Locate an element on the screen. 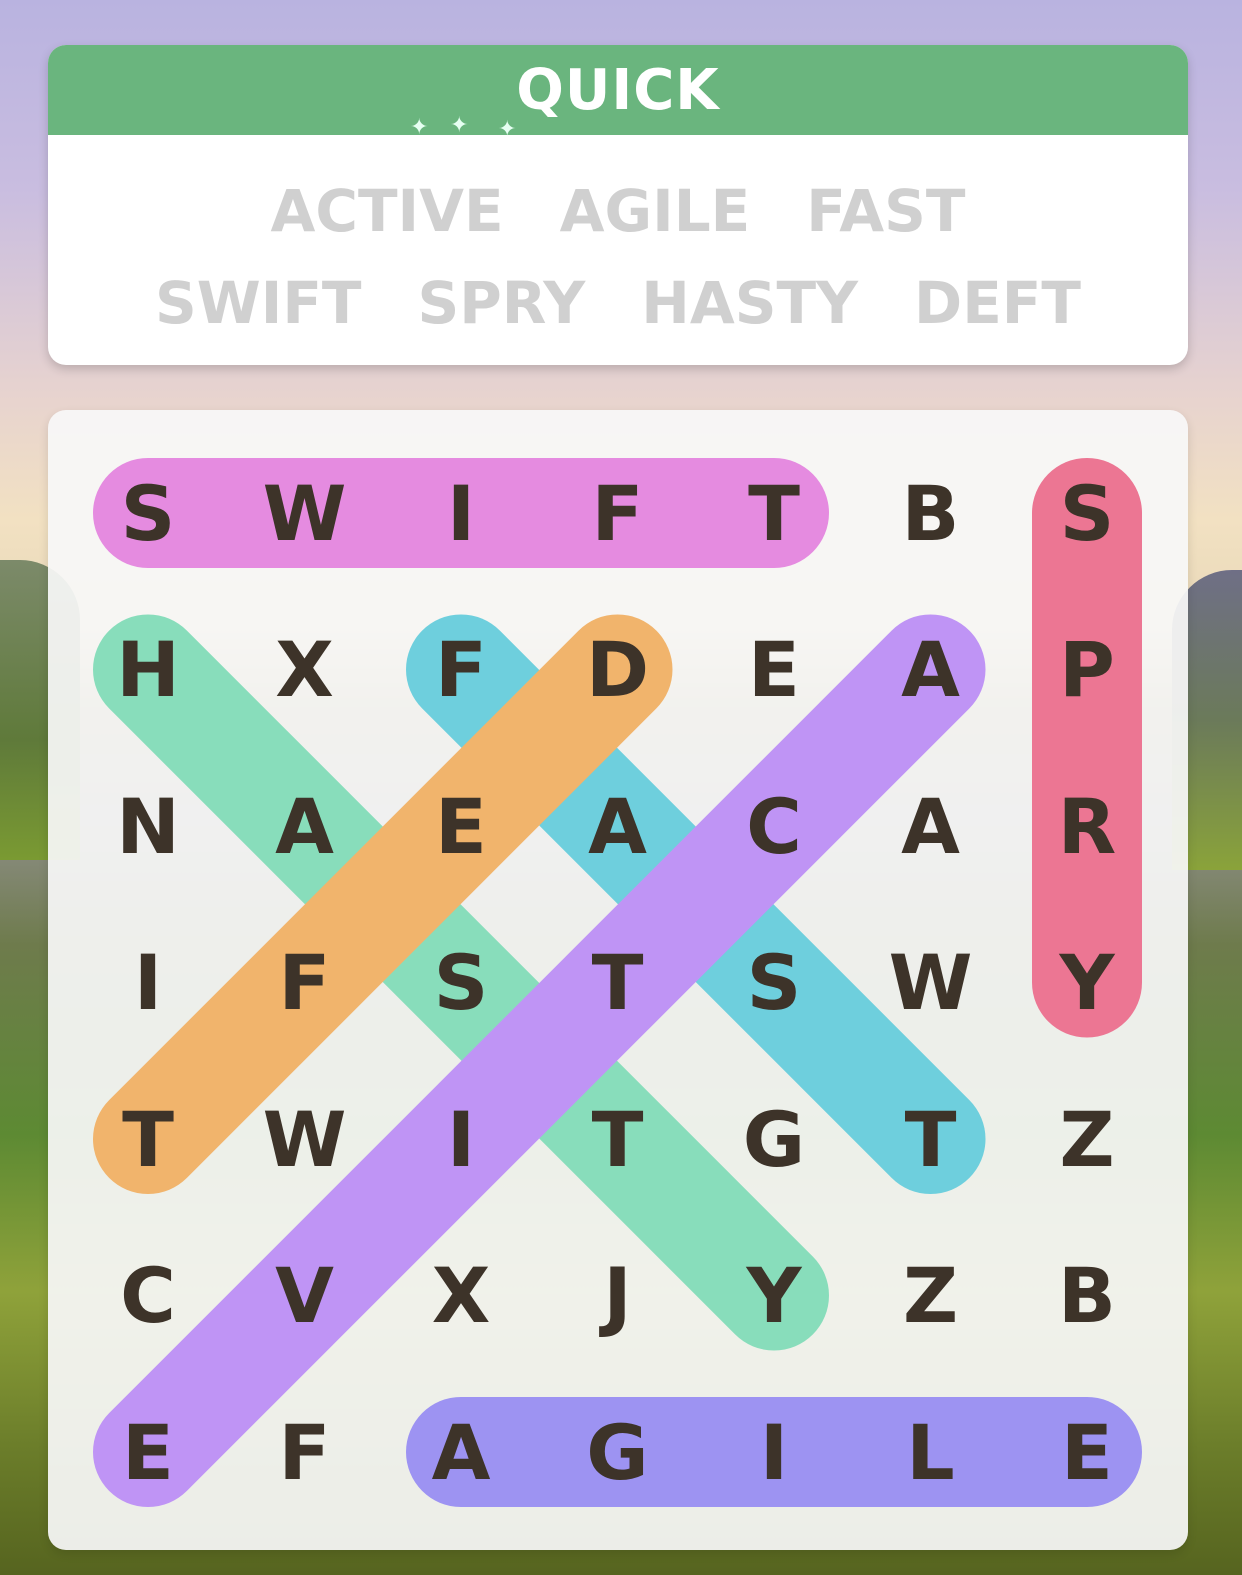 This screenshot has width=1242, height=1575. grid-cell: J is located at coordinates (618, 1296).